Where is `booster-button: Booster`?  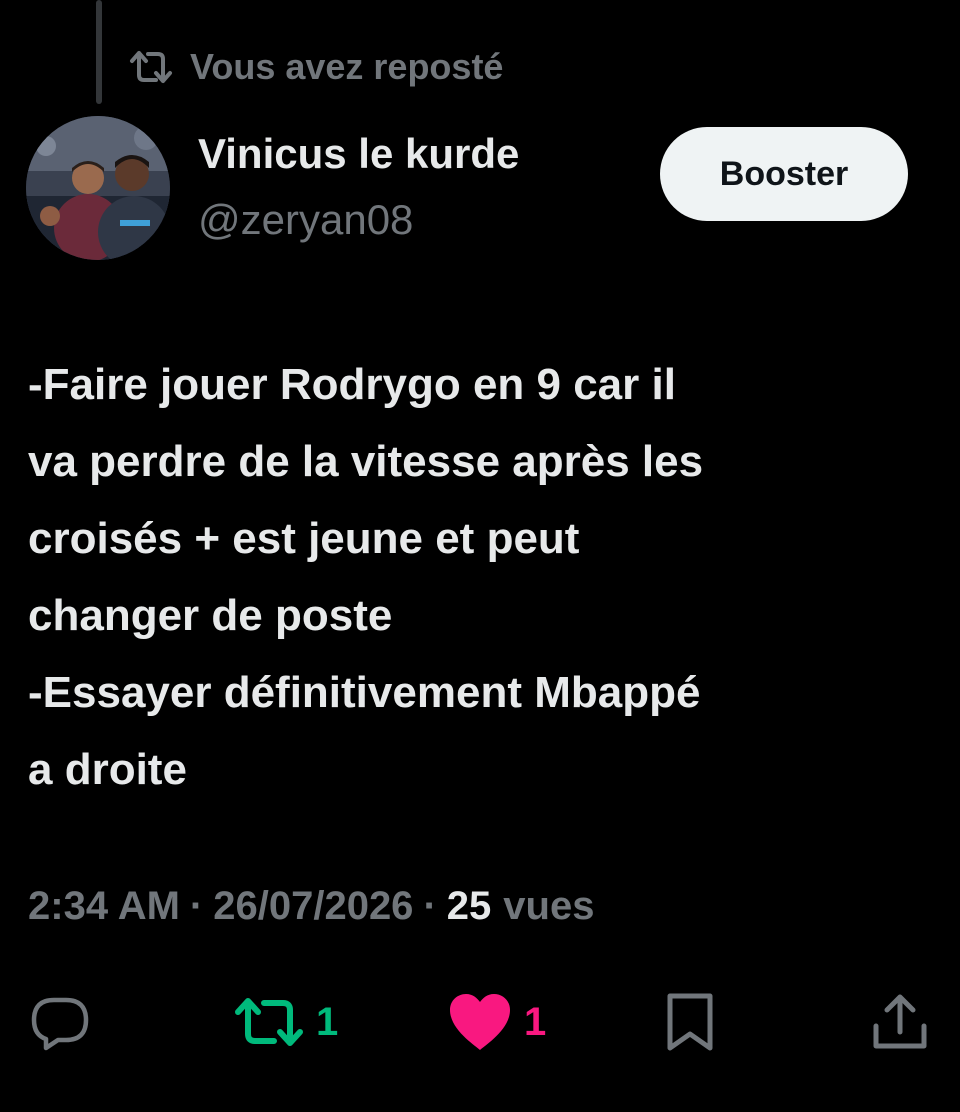 booster-button: Booster is located at coordinates (784, 174).